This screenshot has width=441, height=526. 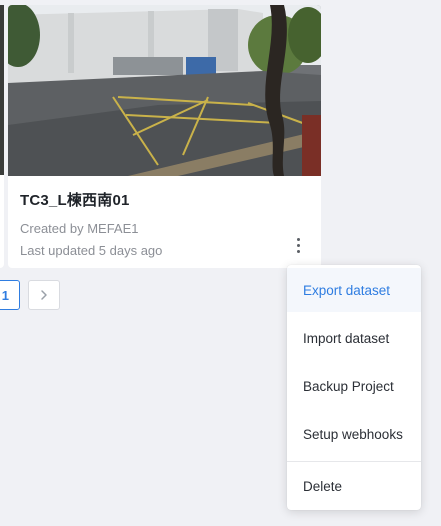 I want to click on previous-card-thumbnail, so click(x=2, y=90).